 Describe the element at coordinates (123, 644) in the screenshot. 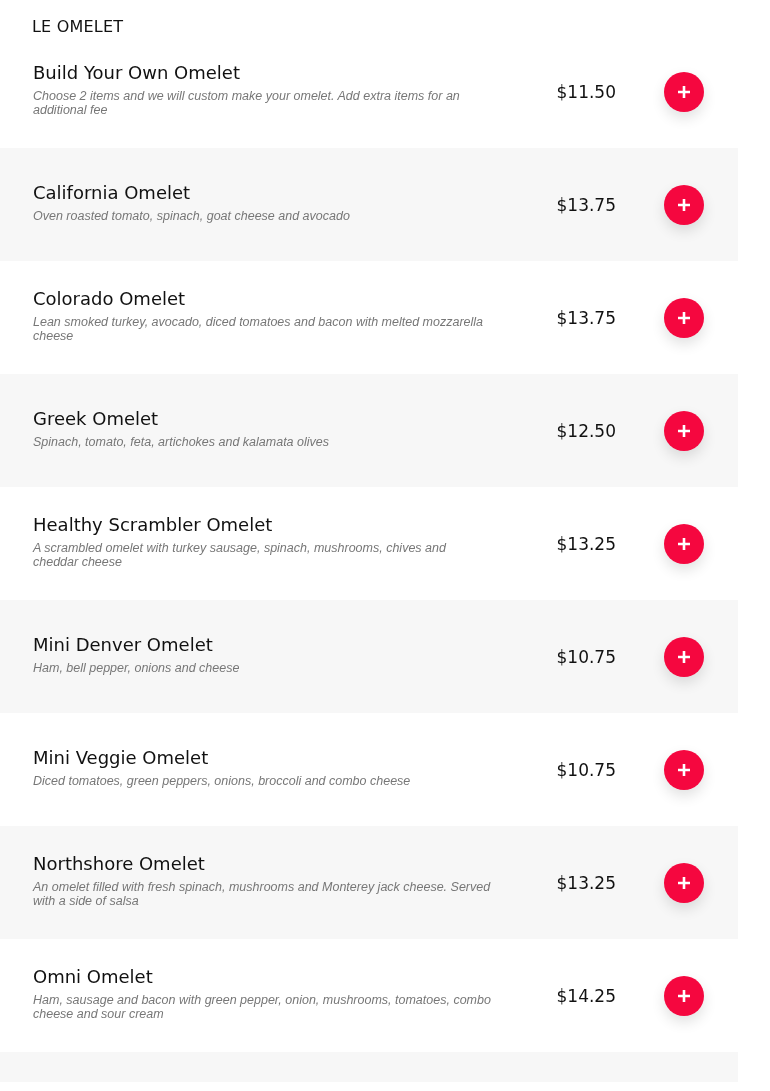

I see `item-name: Mini Denver Omelet` at that location.